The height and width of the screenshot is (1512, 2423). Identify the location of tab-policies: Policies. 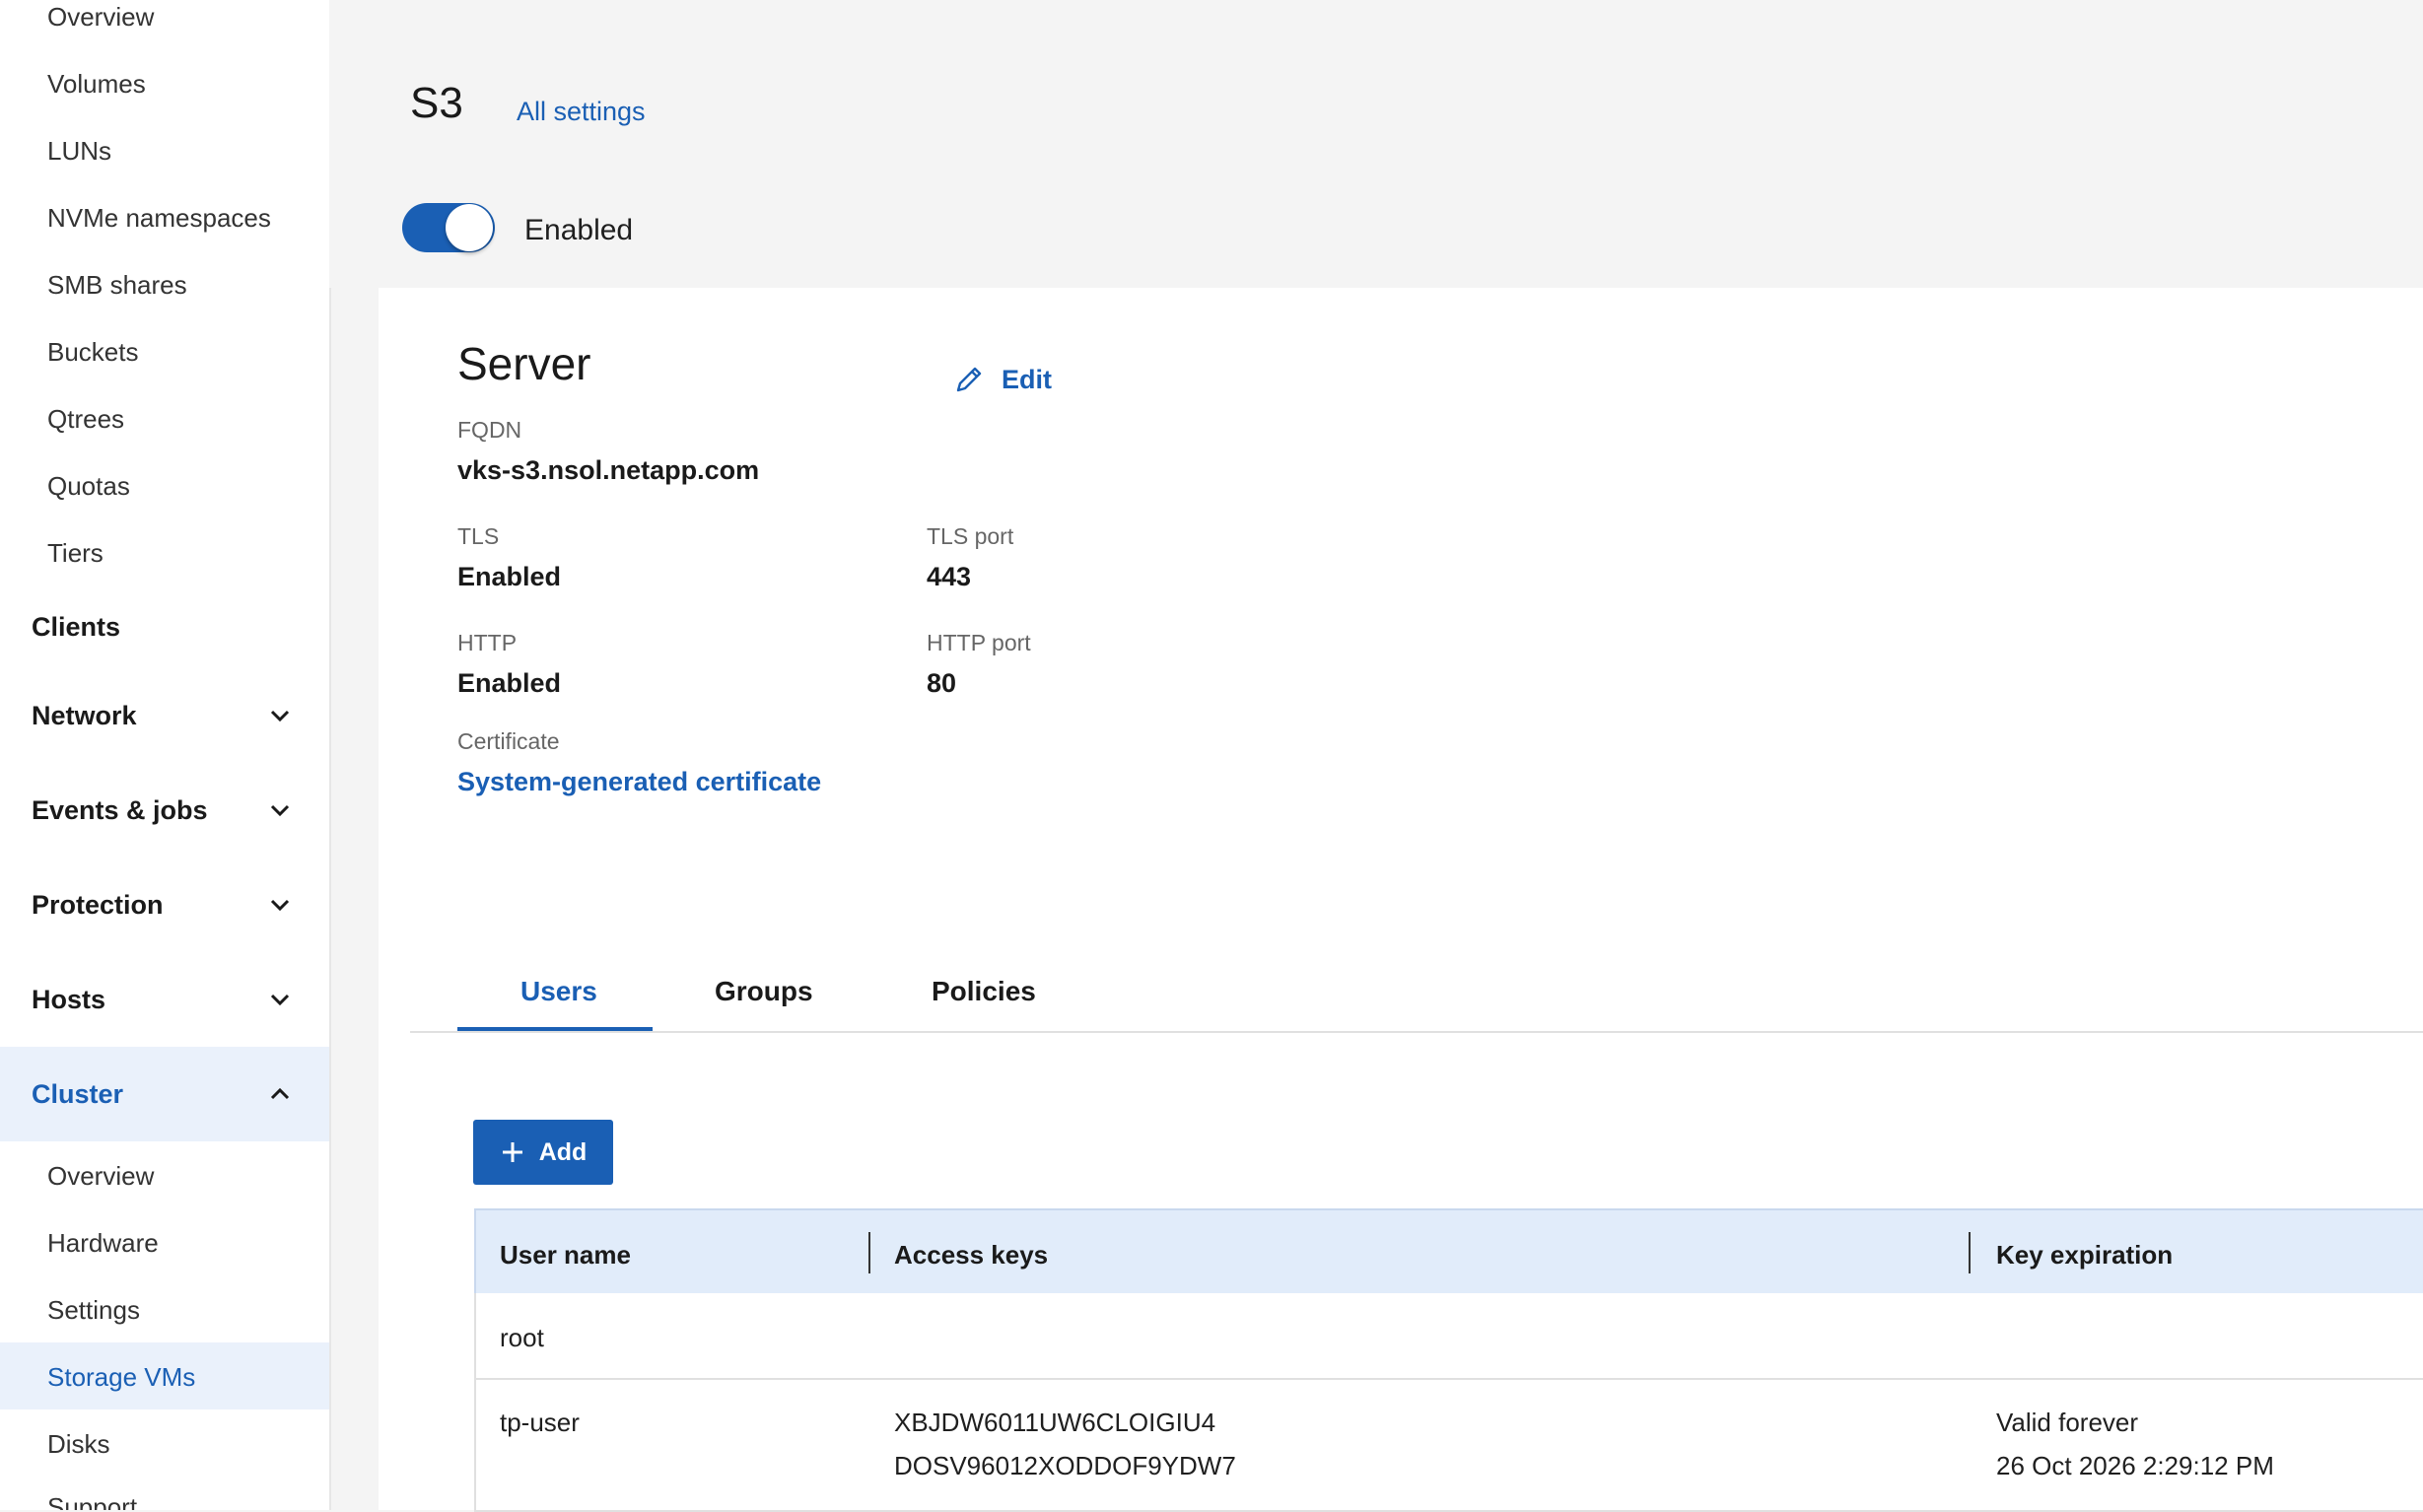
(984, 991).